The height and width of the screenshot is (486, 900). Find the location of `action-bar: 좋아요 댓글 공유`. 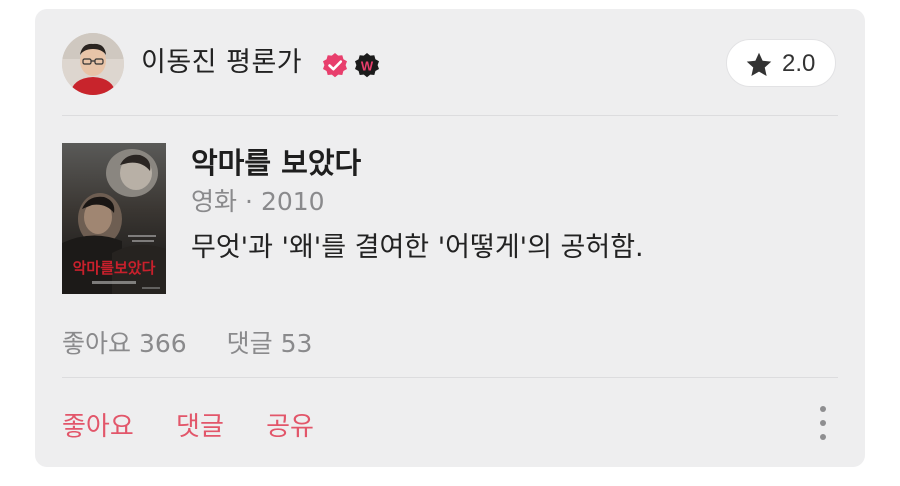

action-bar: 좋아요 댓글 공유 is located at coordinates (188, 427).